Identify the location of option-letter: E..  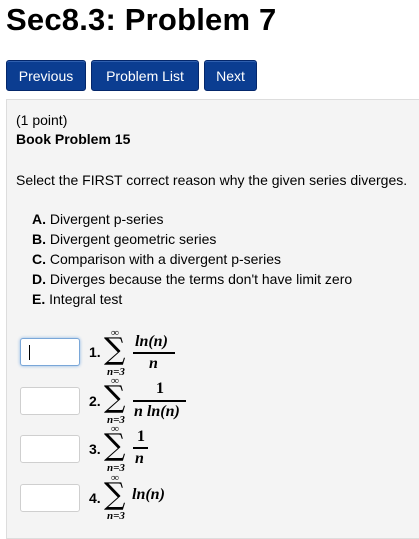
(39, 299).